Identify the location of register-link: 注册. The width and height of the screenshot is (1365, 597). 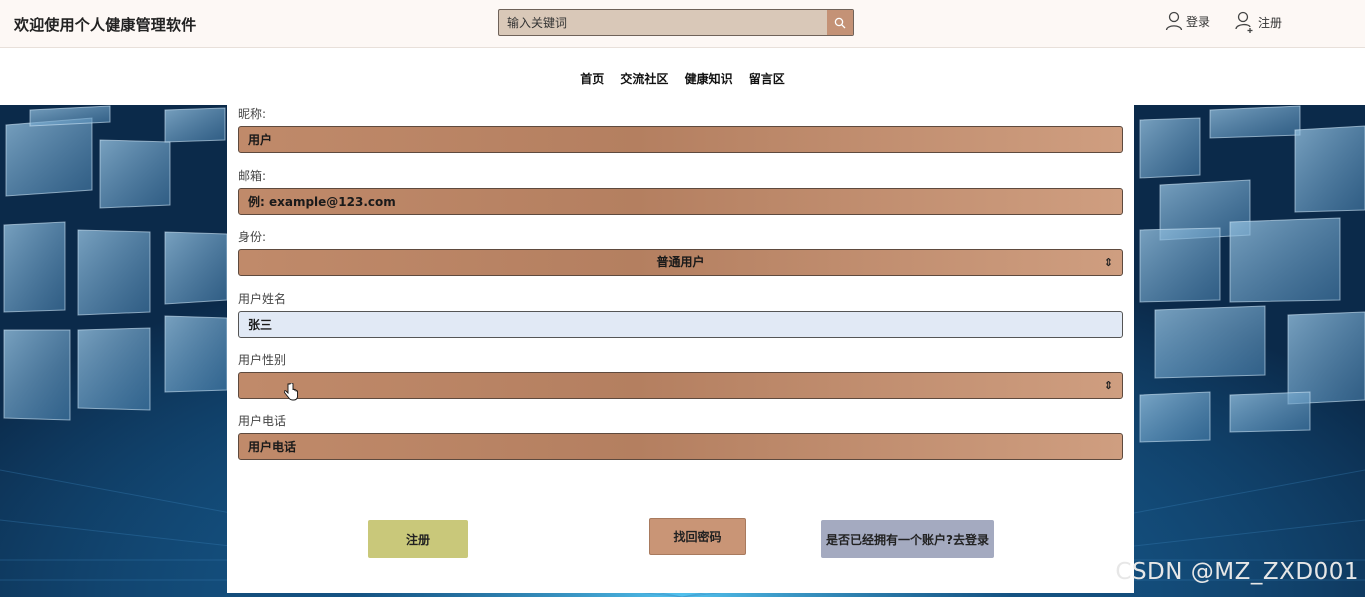
(1258, 22).